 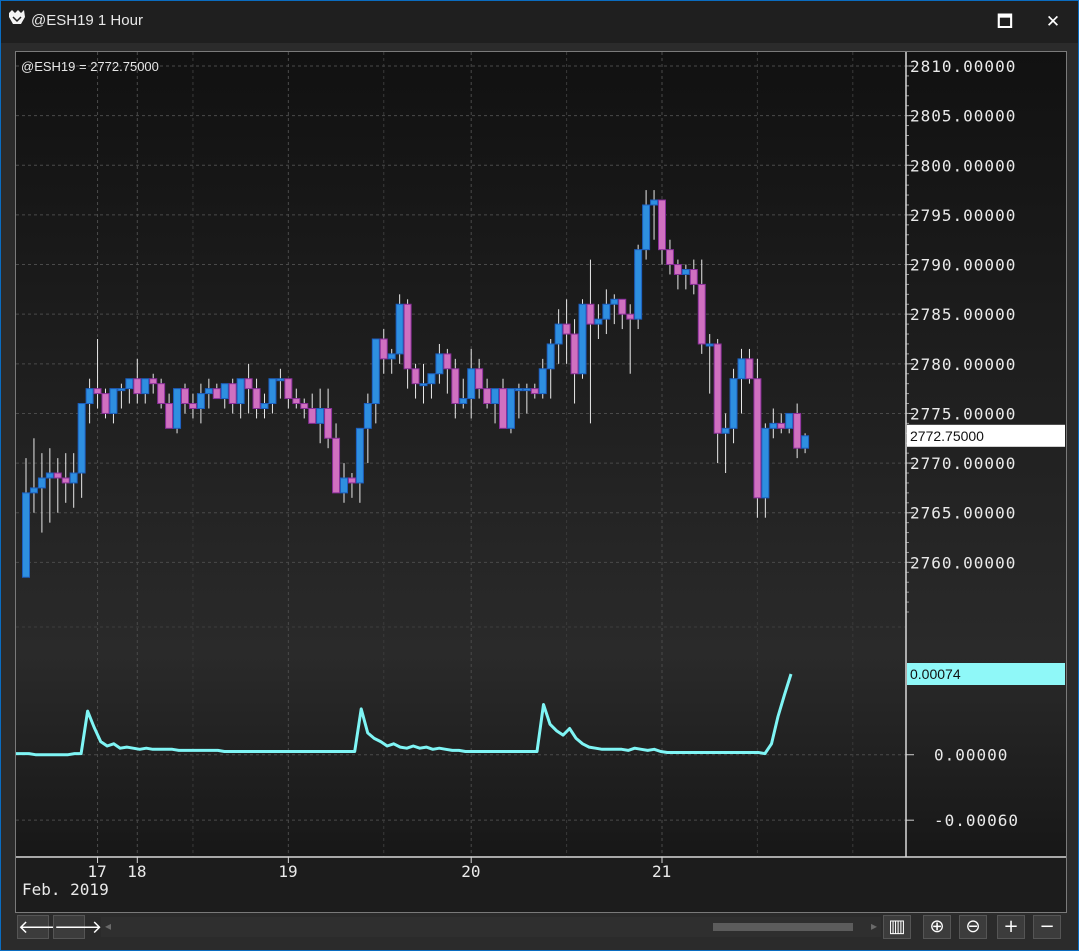 I want to click on scrollbar-thumb, so click(x=783, y=927).